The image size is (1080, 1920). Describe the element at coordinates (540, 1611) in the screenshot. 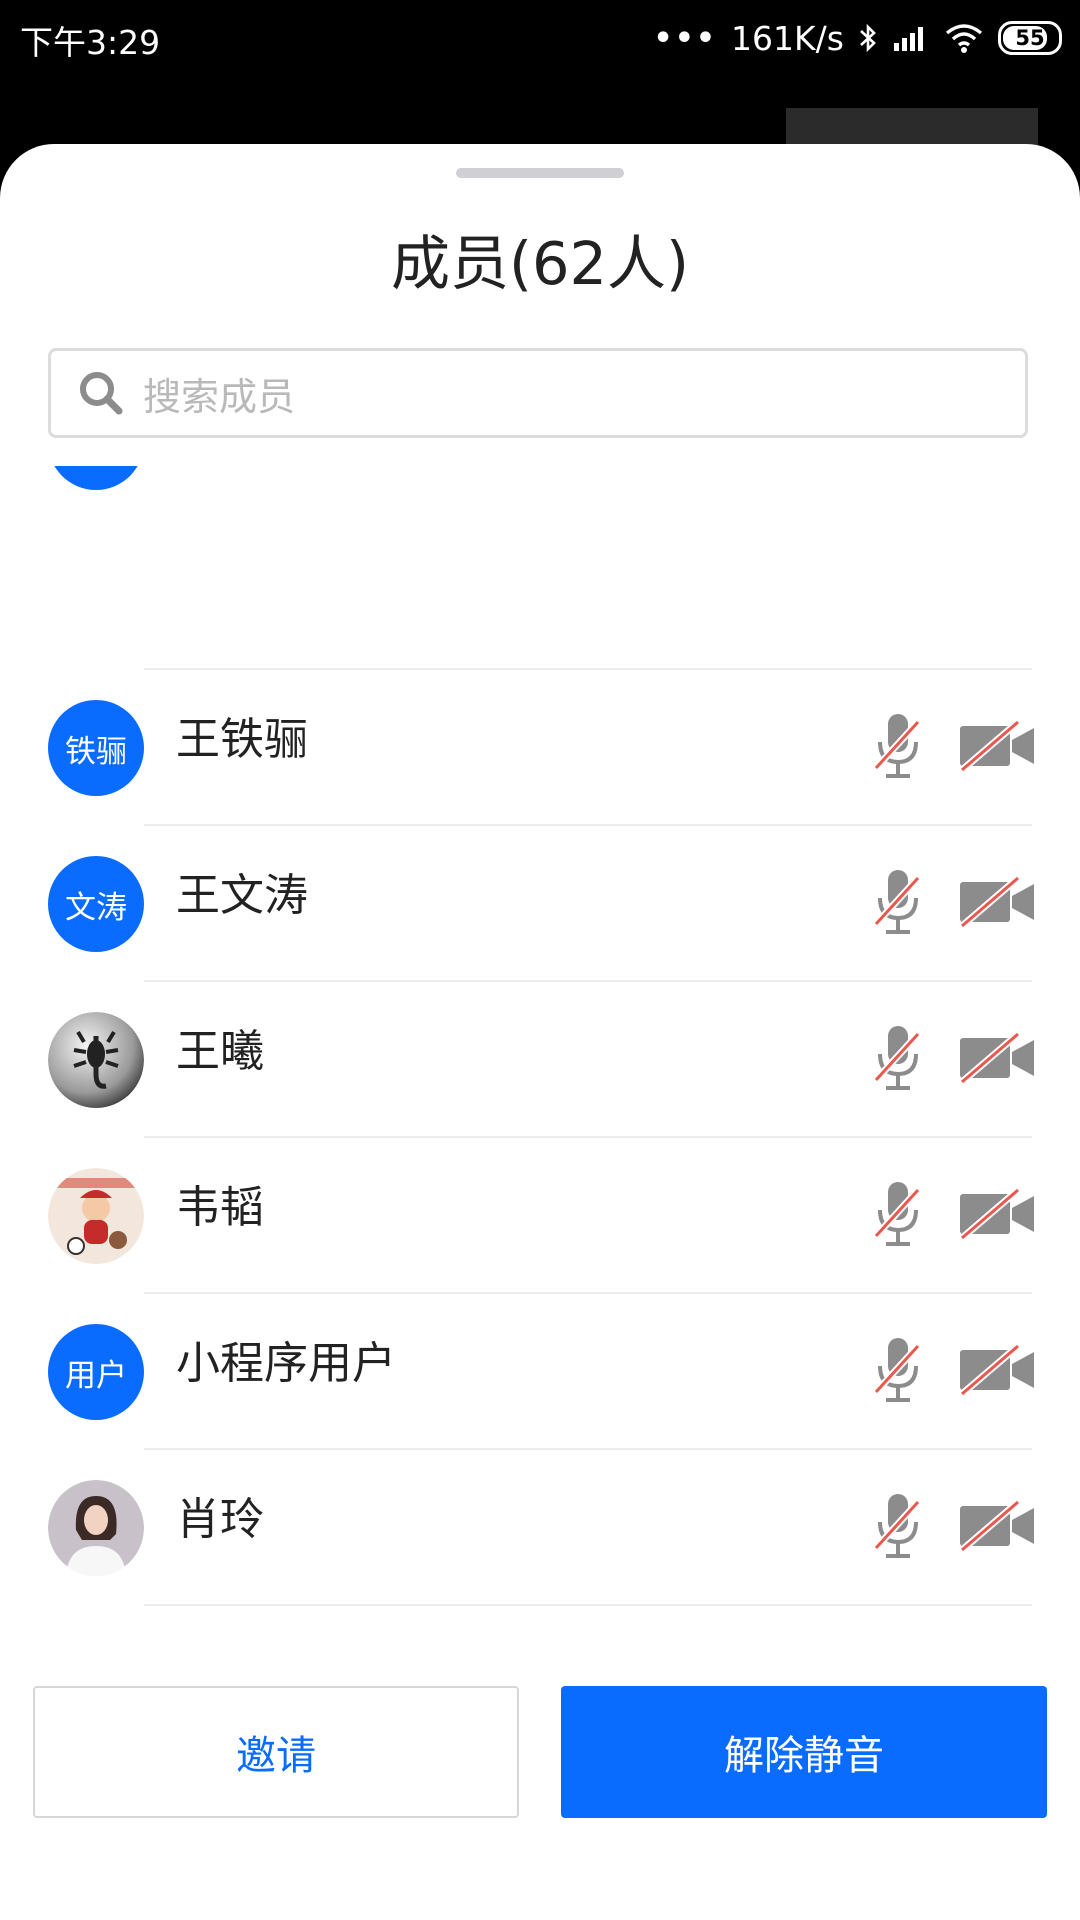

I see `list-item: 谢天` at that location.